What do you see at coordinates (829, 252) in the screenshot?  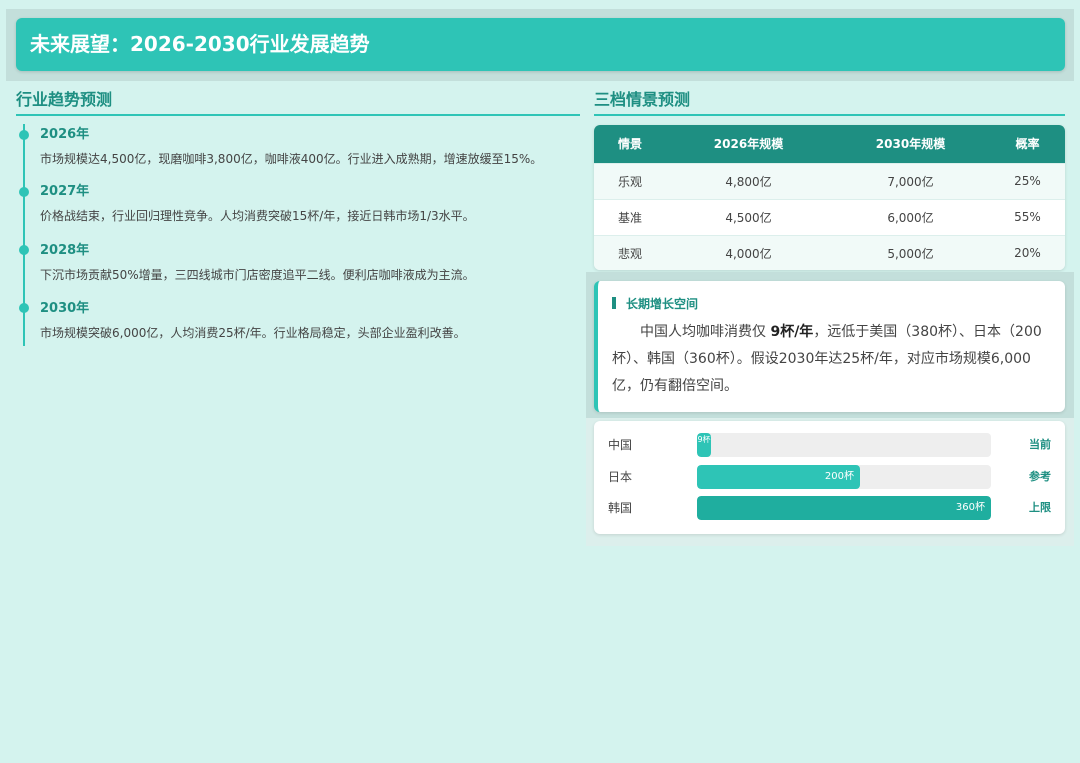 I see `table-row: 悲观 4,000亿 5,000亿 20%` at bounding box center [829, 252].